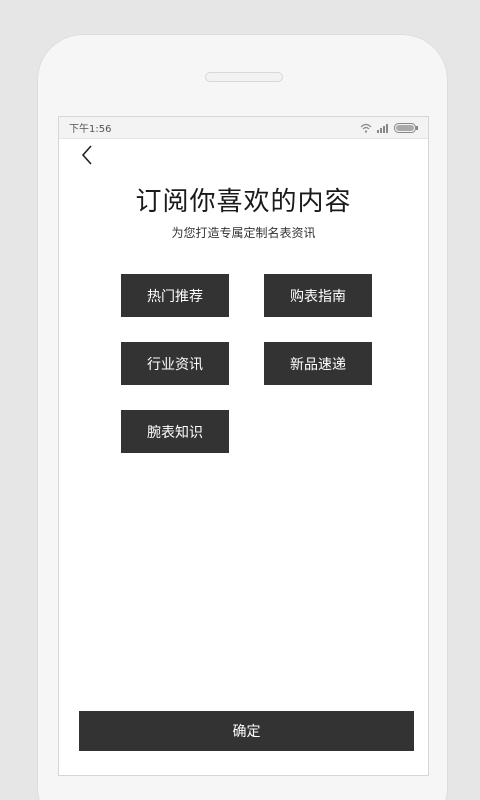 The height and width of the screenshot is (800, 480). Describe the element at coordinates (246, 731) in the screenshot. I see `confirm-button: 确定` at that location.